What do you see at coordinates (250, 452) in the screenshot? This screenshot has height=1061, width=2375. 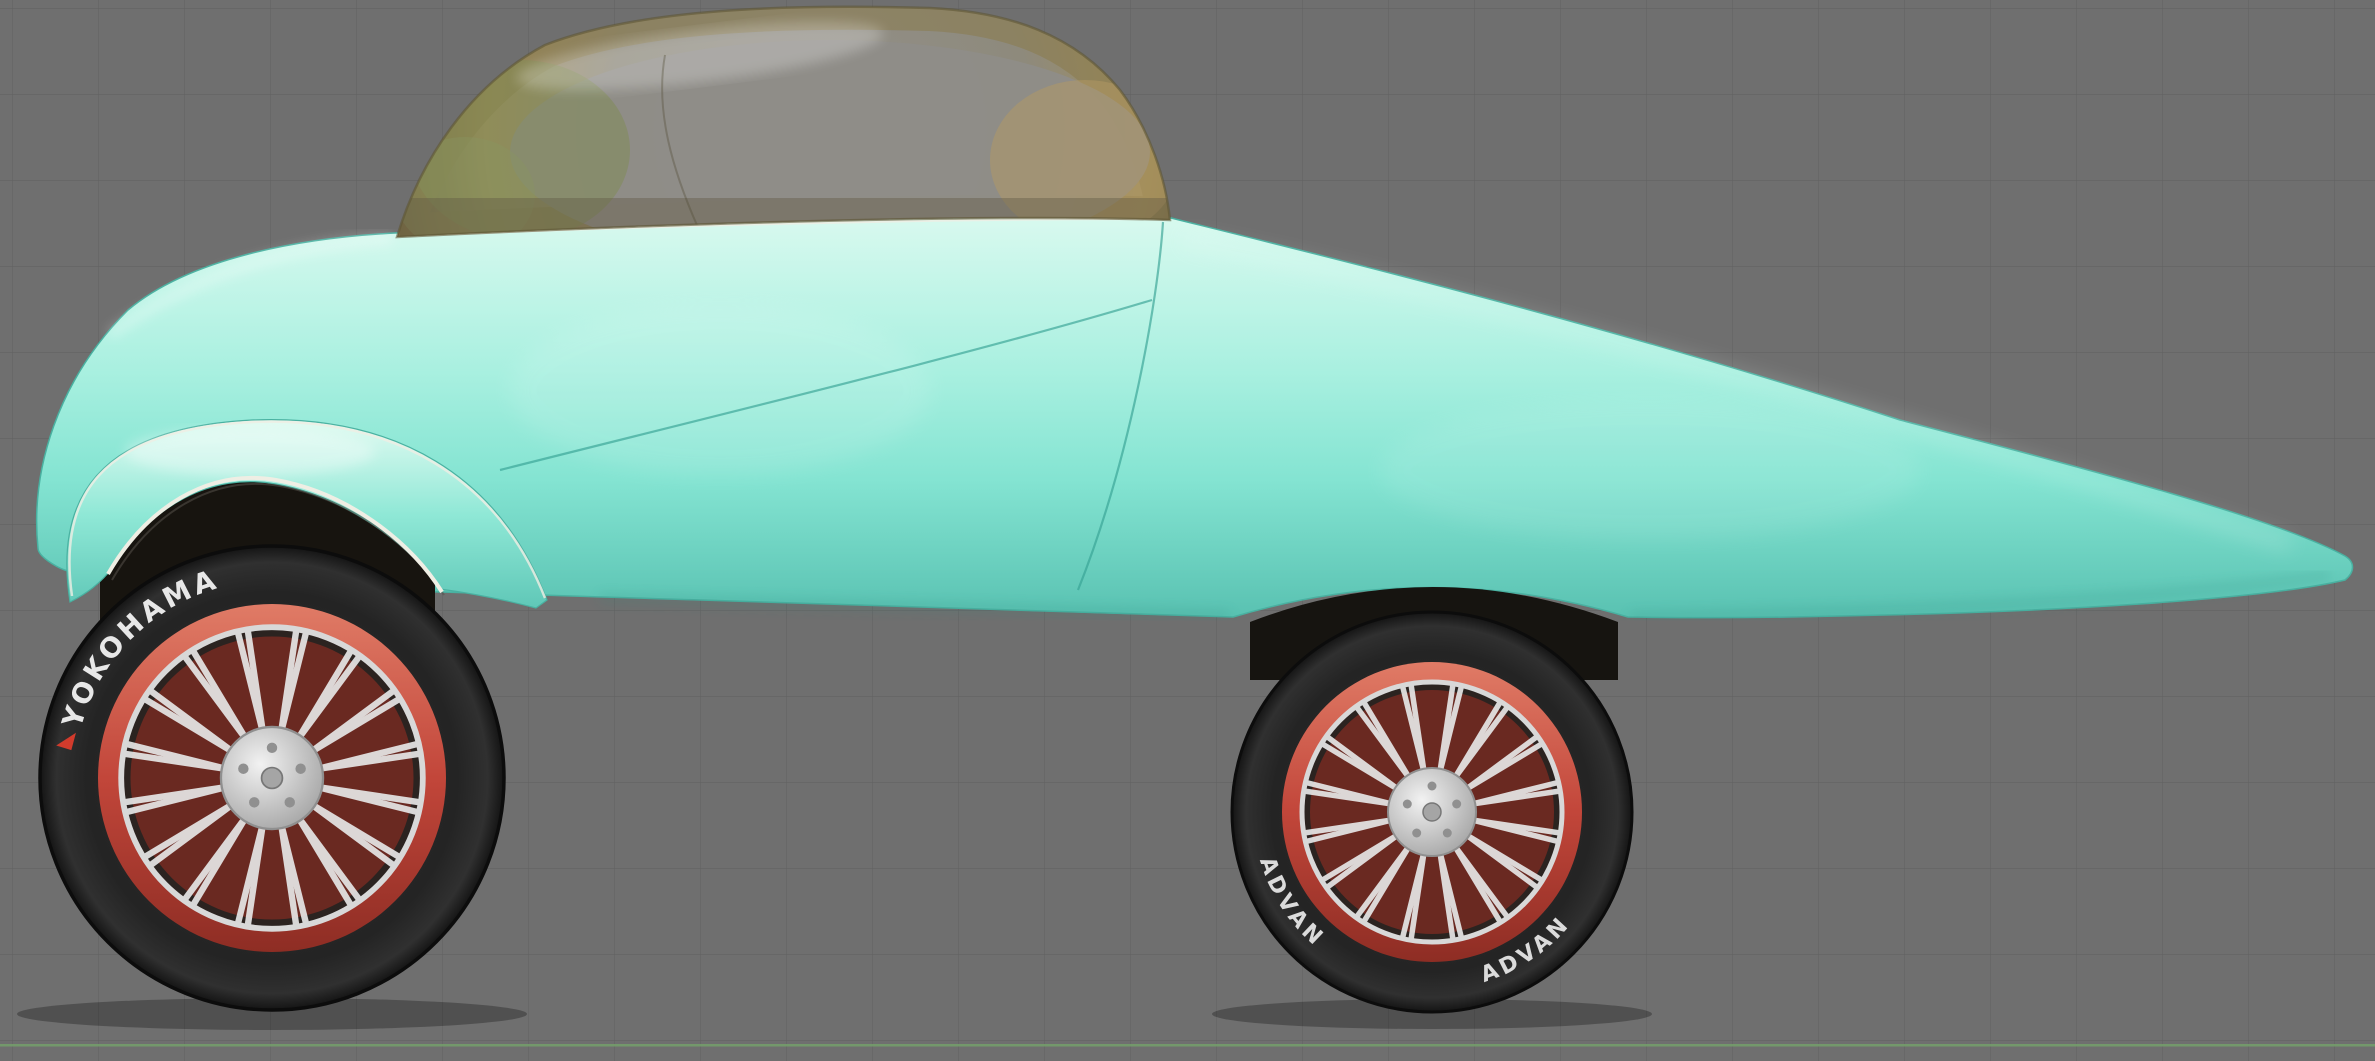 I see `fender-highlight` at bounding box center [250, 452].